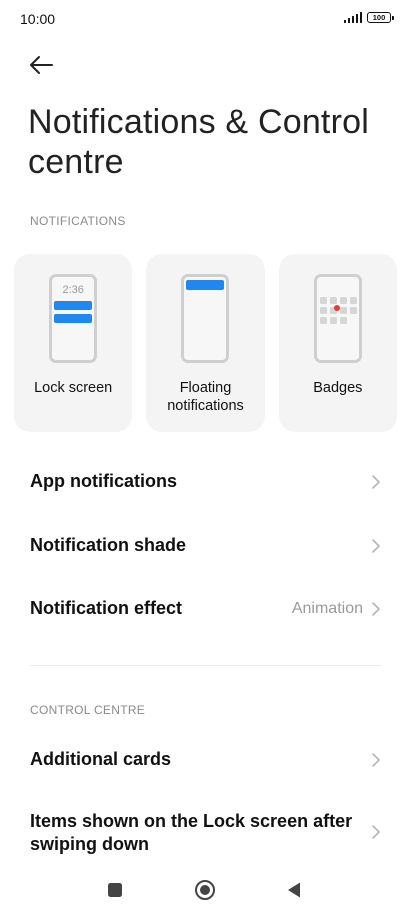 The height and width of the screenshot is (914, 411). I want to click on row-app-notifications: App notifications, so click(205, 482).